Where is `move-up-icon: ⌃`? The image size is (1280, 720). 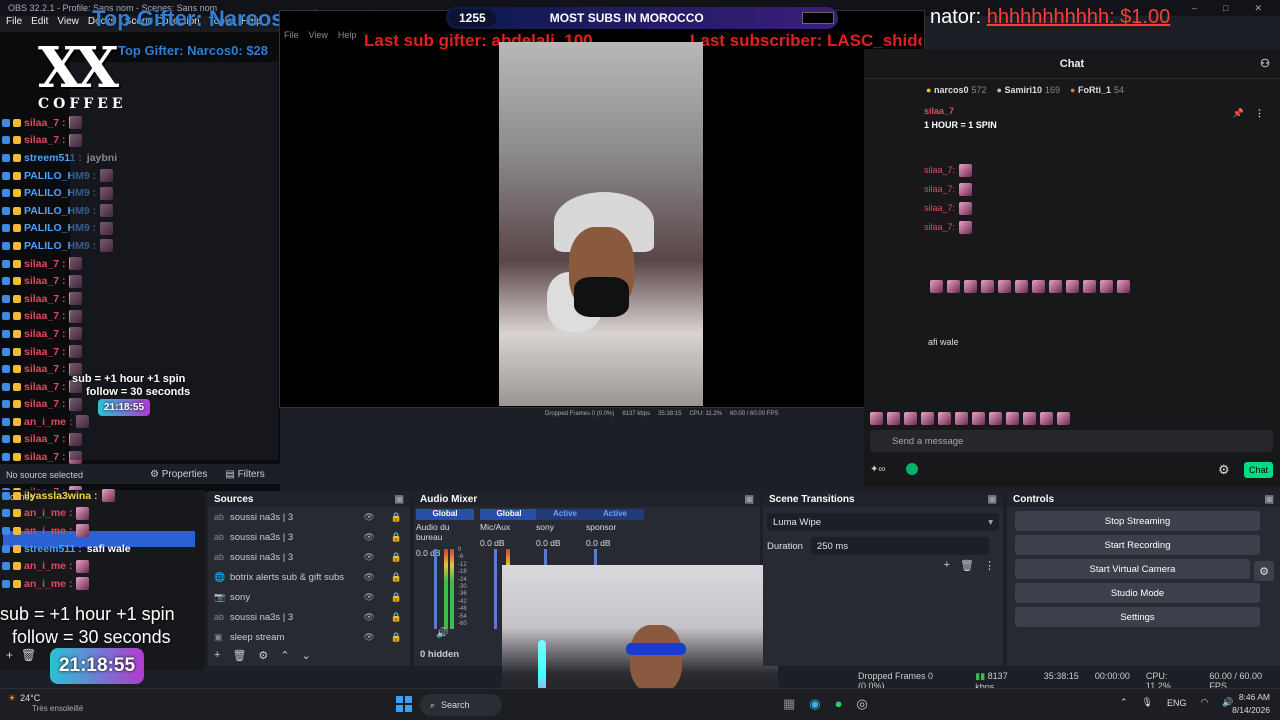 move-up-icon: ⌃ is located at coordinates (284, 655).